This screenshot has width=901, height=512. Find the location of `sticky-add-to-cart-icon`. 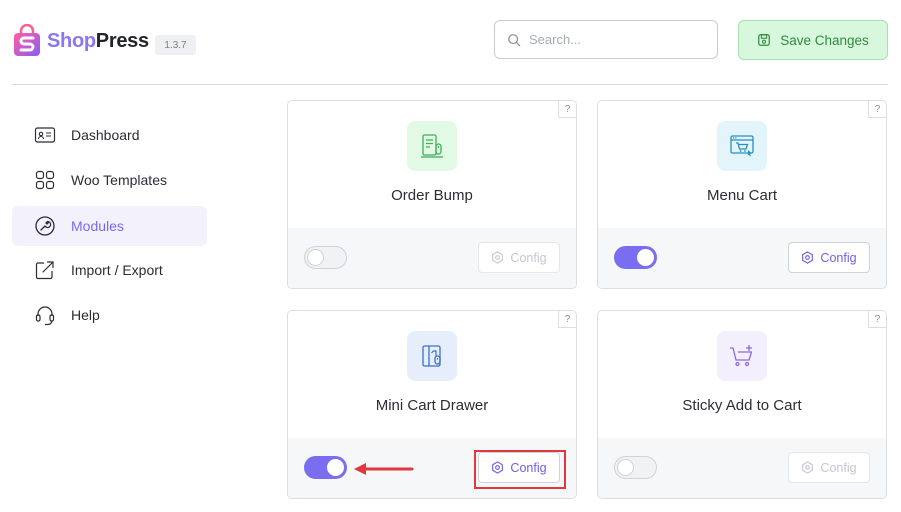

sticky-add-to-cart-icon is located at coordinates (741, 356).